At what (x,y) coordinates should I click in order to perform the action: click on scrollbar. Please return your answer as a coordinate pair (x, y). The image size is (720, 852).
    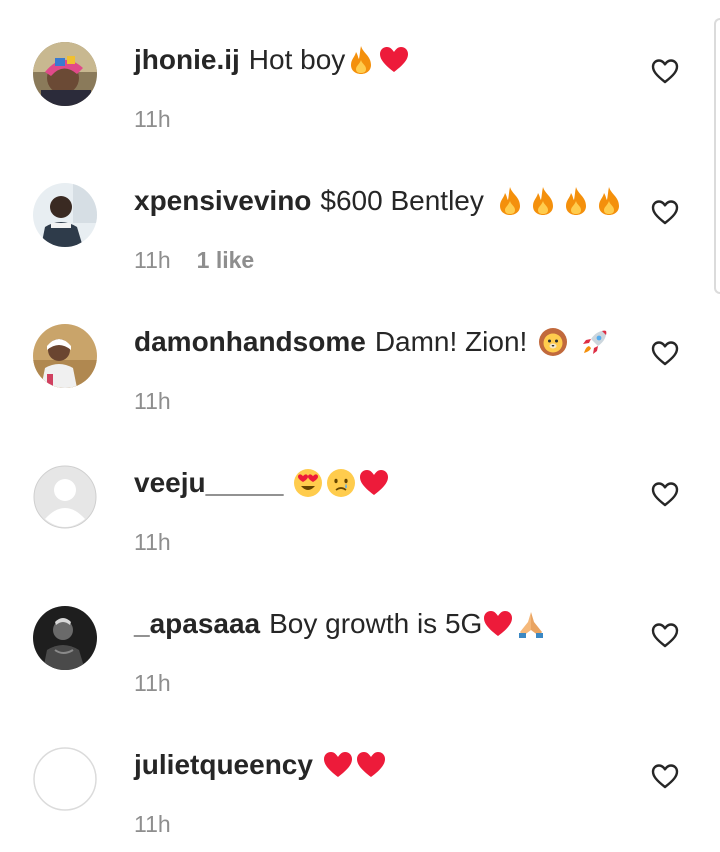
    Looking at the image, I should click on (717, 156).